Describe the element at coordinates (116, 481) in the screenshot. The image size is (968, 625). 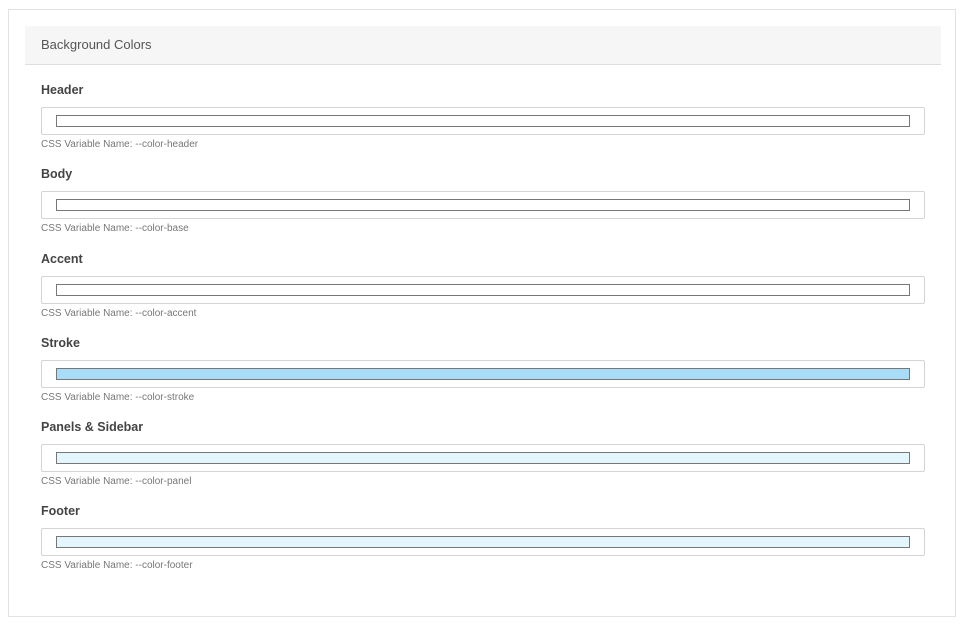
I see `css-variable-hint: CSS Variable Name: --color-panel` at that location.